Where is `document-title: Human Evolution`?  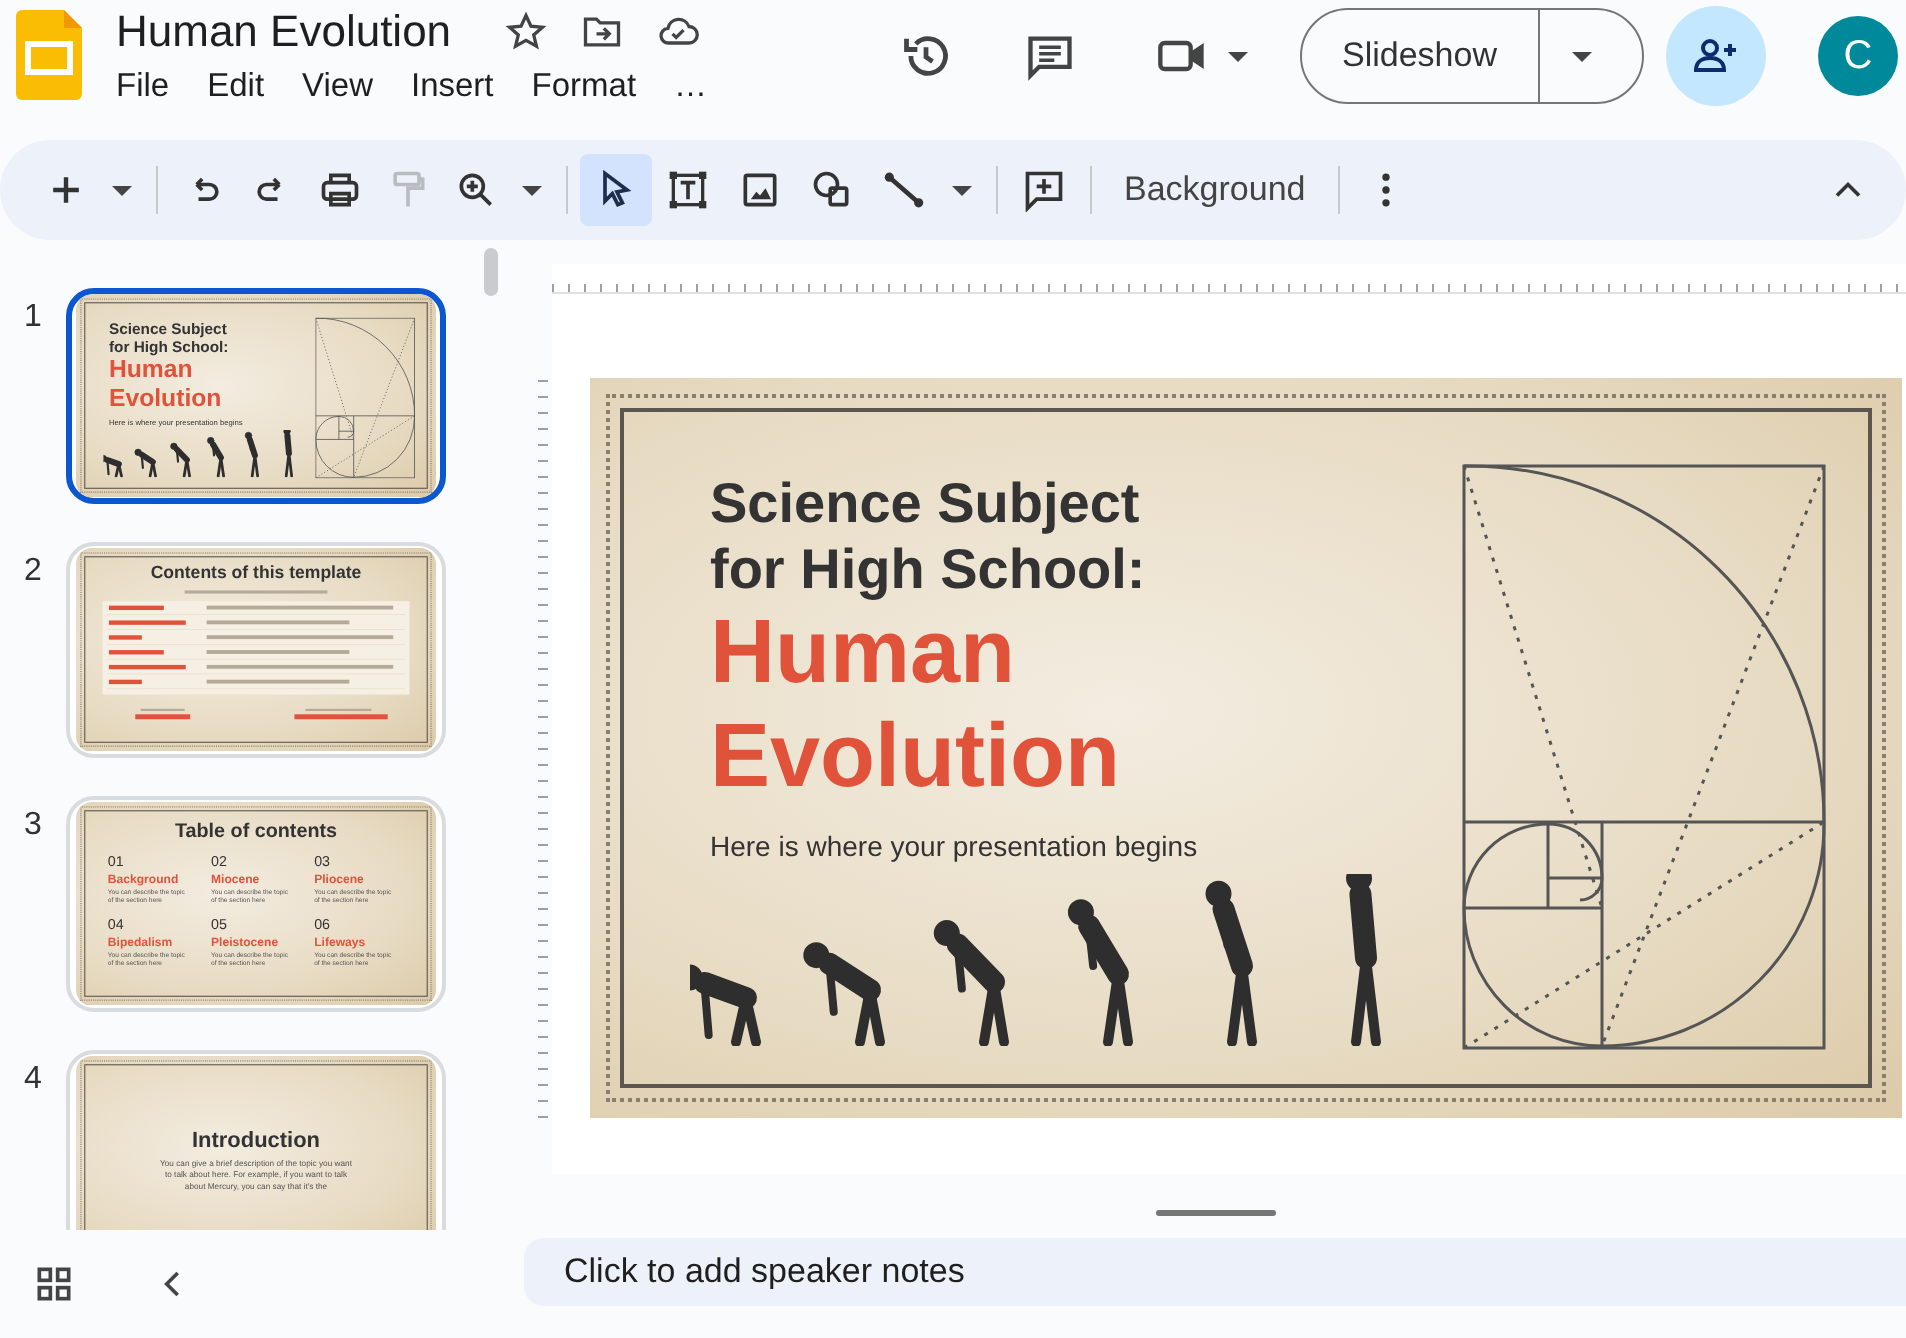
document-title: Human Evolution is located at coordinates (284, 32).